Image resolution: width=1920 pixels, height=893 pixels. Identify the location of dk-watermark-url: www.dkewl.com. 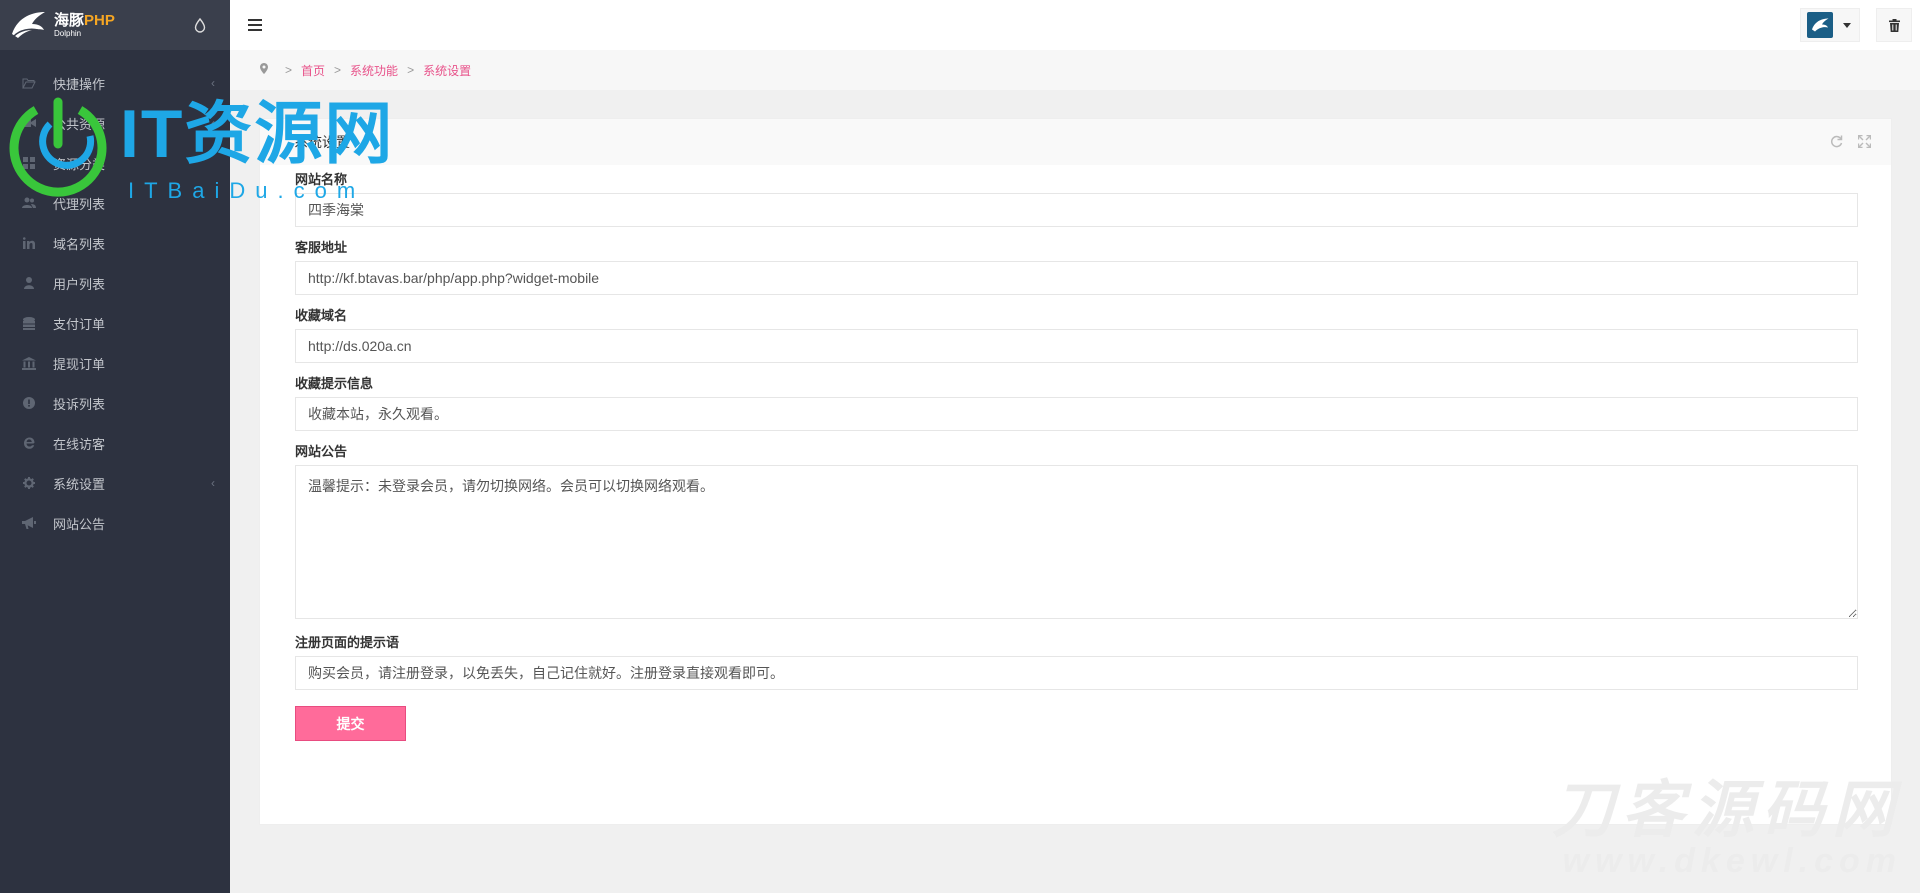
(1732, 861).